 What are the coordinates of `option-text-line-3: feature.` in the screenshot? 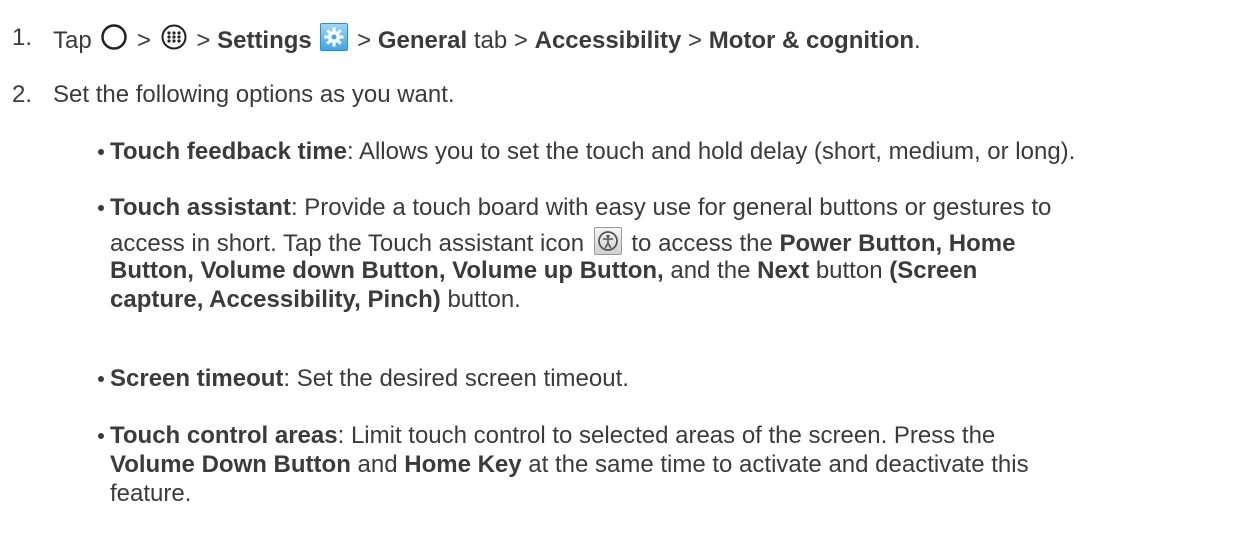 It's located at (151, 493).